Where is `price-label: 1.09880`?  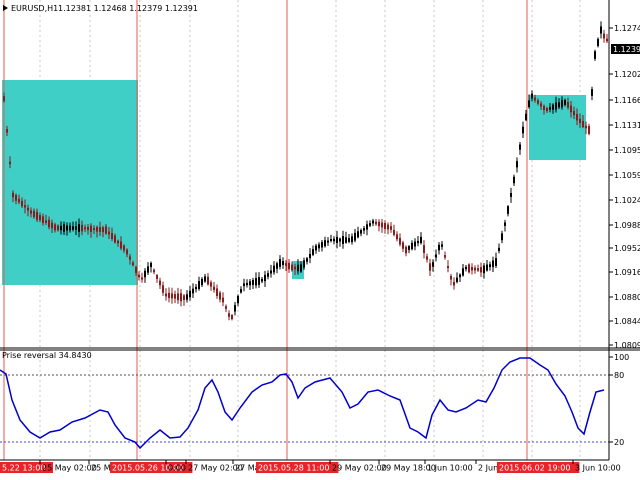
price-label: 1.09880 is located at coordinates (627, 225).